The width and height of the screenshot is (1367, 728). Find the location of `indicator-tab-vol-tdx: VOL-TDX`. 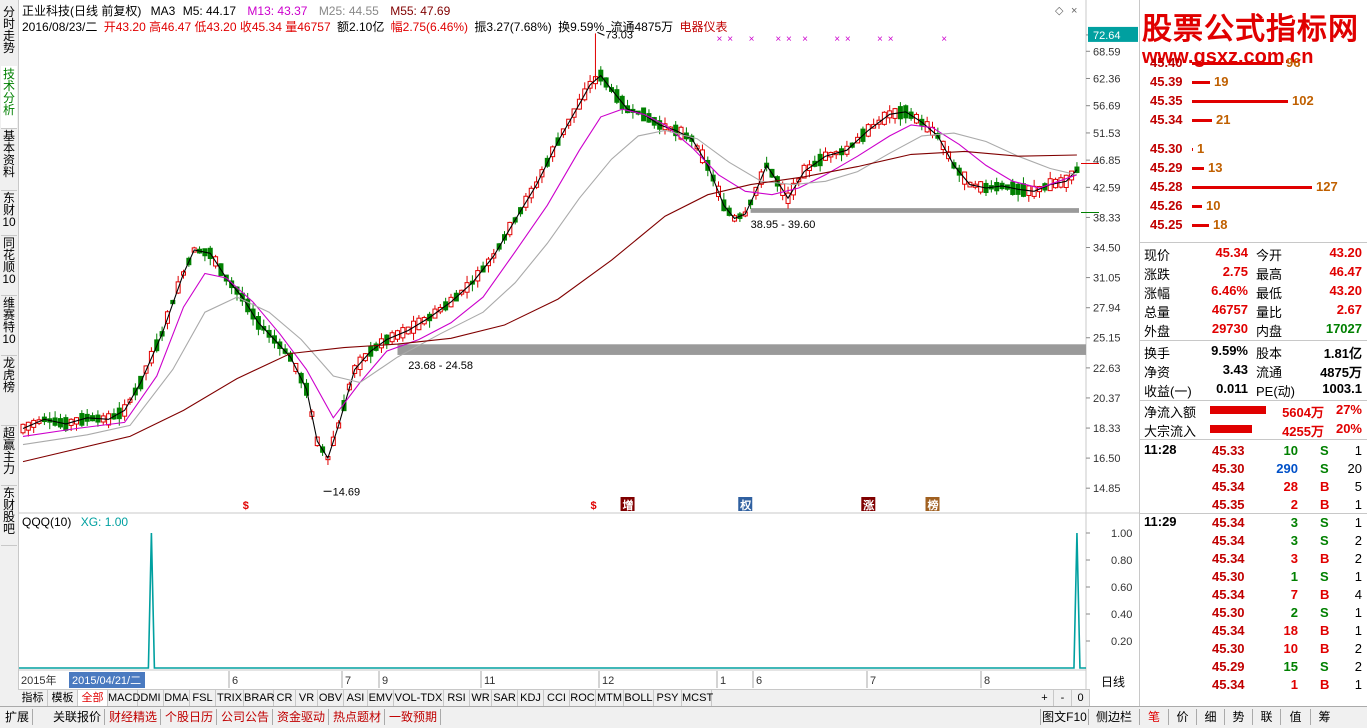

indicator-tab-vol-tdx: VOL-TDX is located at coordinates (419, 698).